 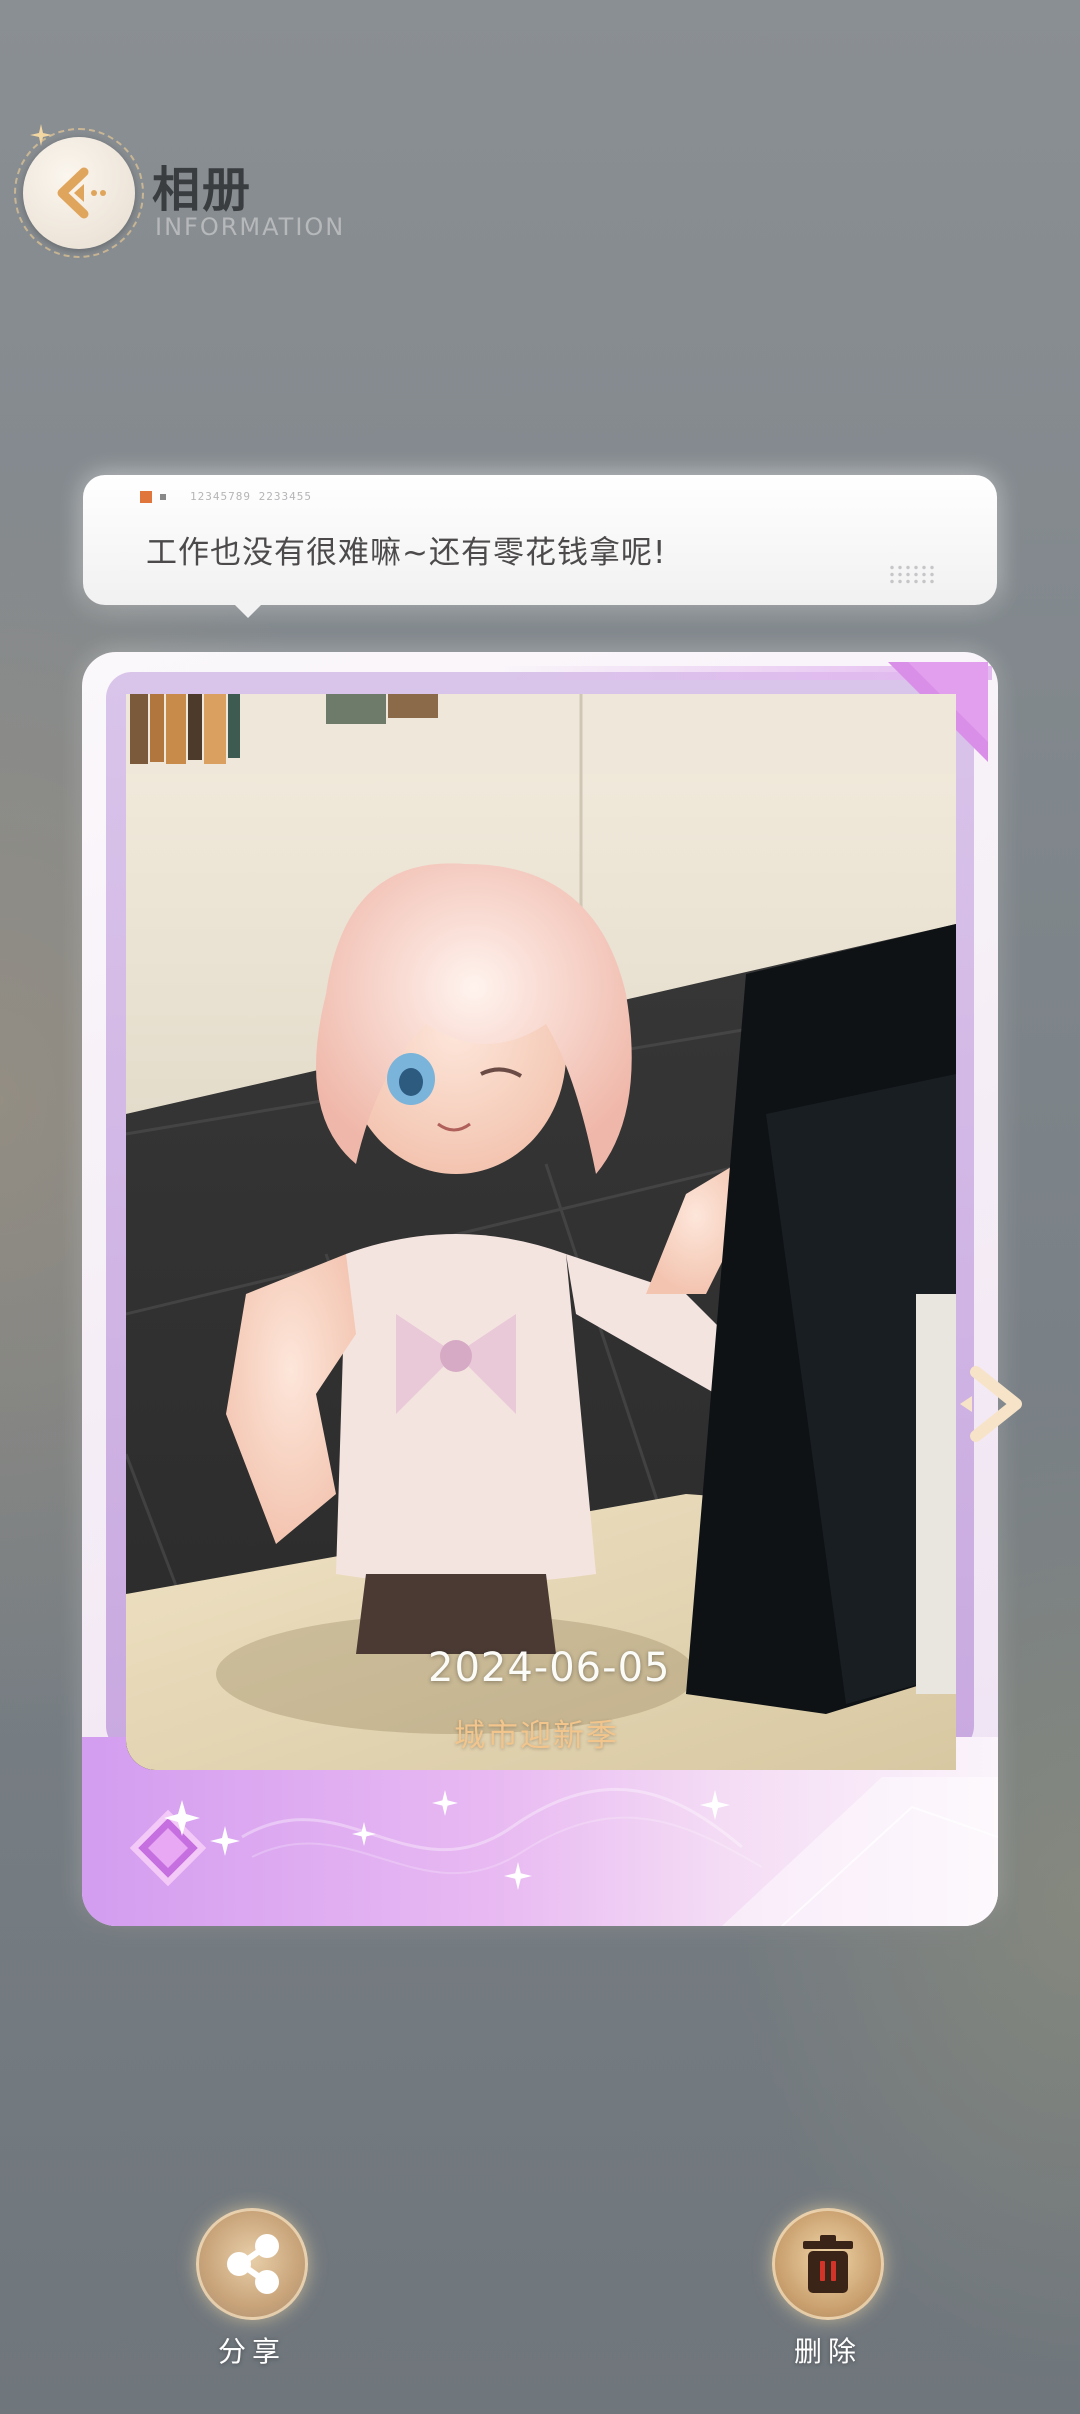 What do you see at coordinates (81, 193) in the screenshot?
I see `back-arrow-icon` at bounding box center [81, 193].